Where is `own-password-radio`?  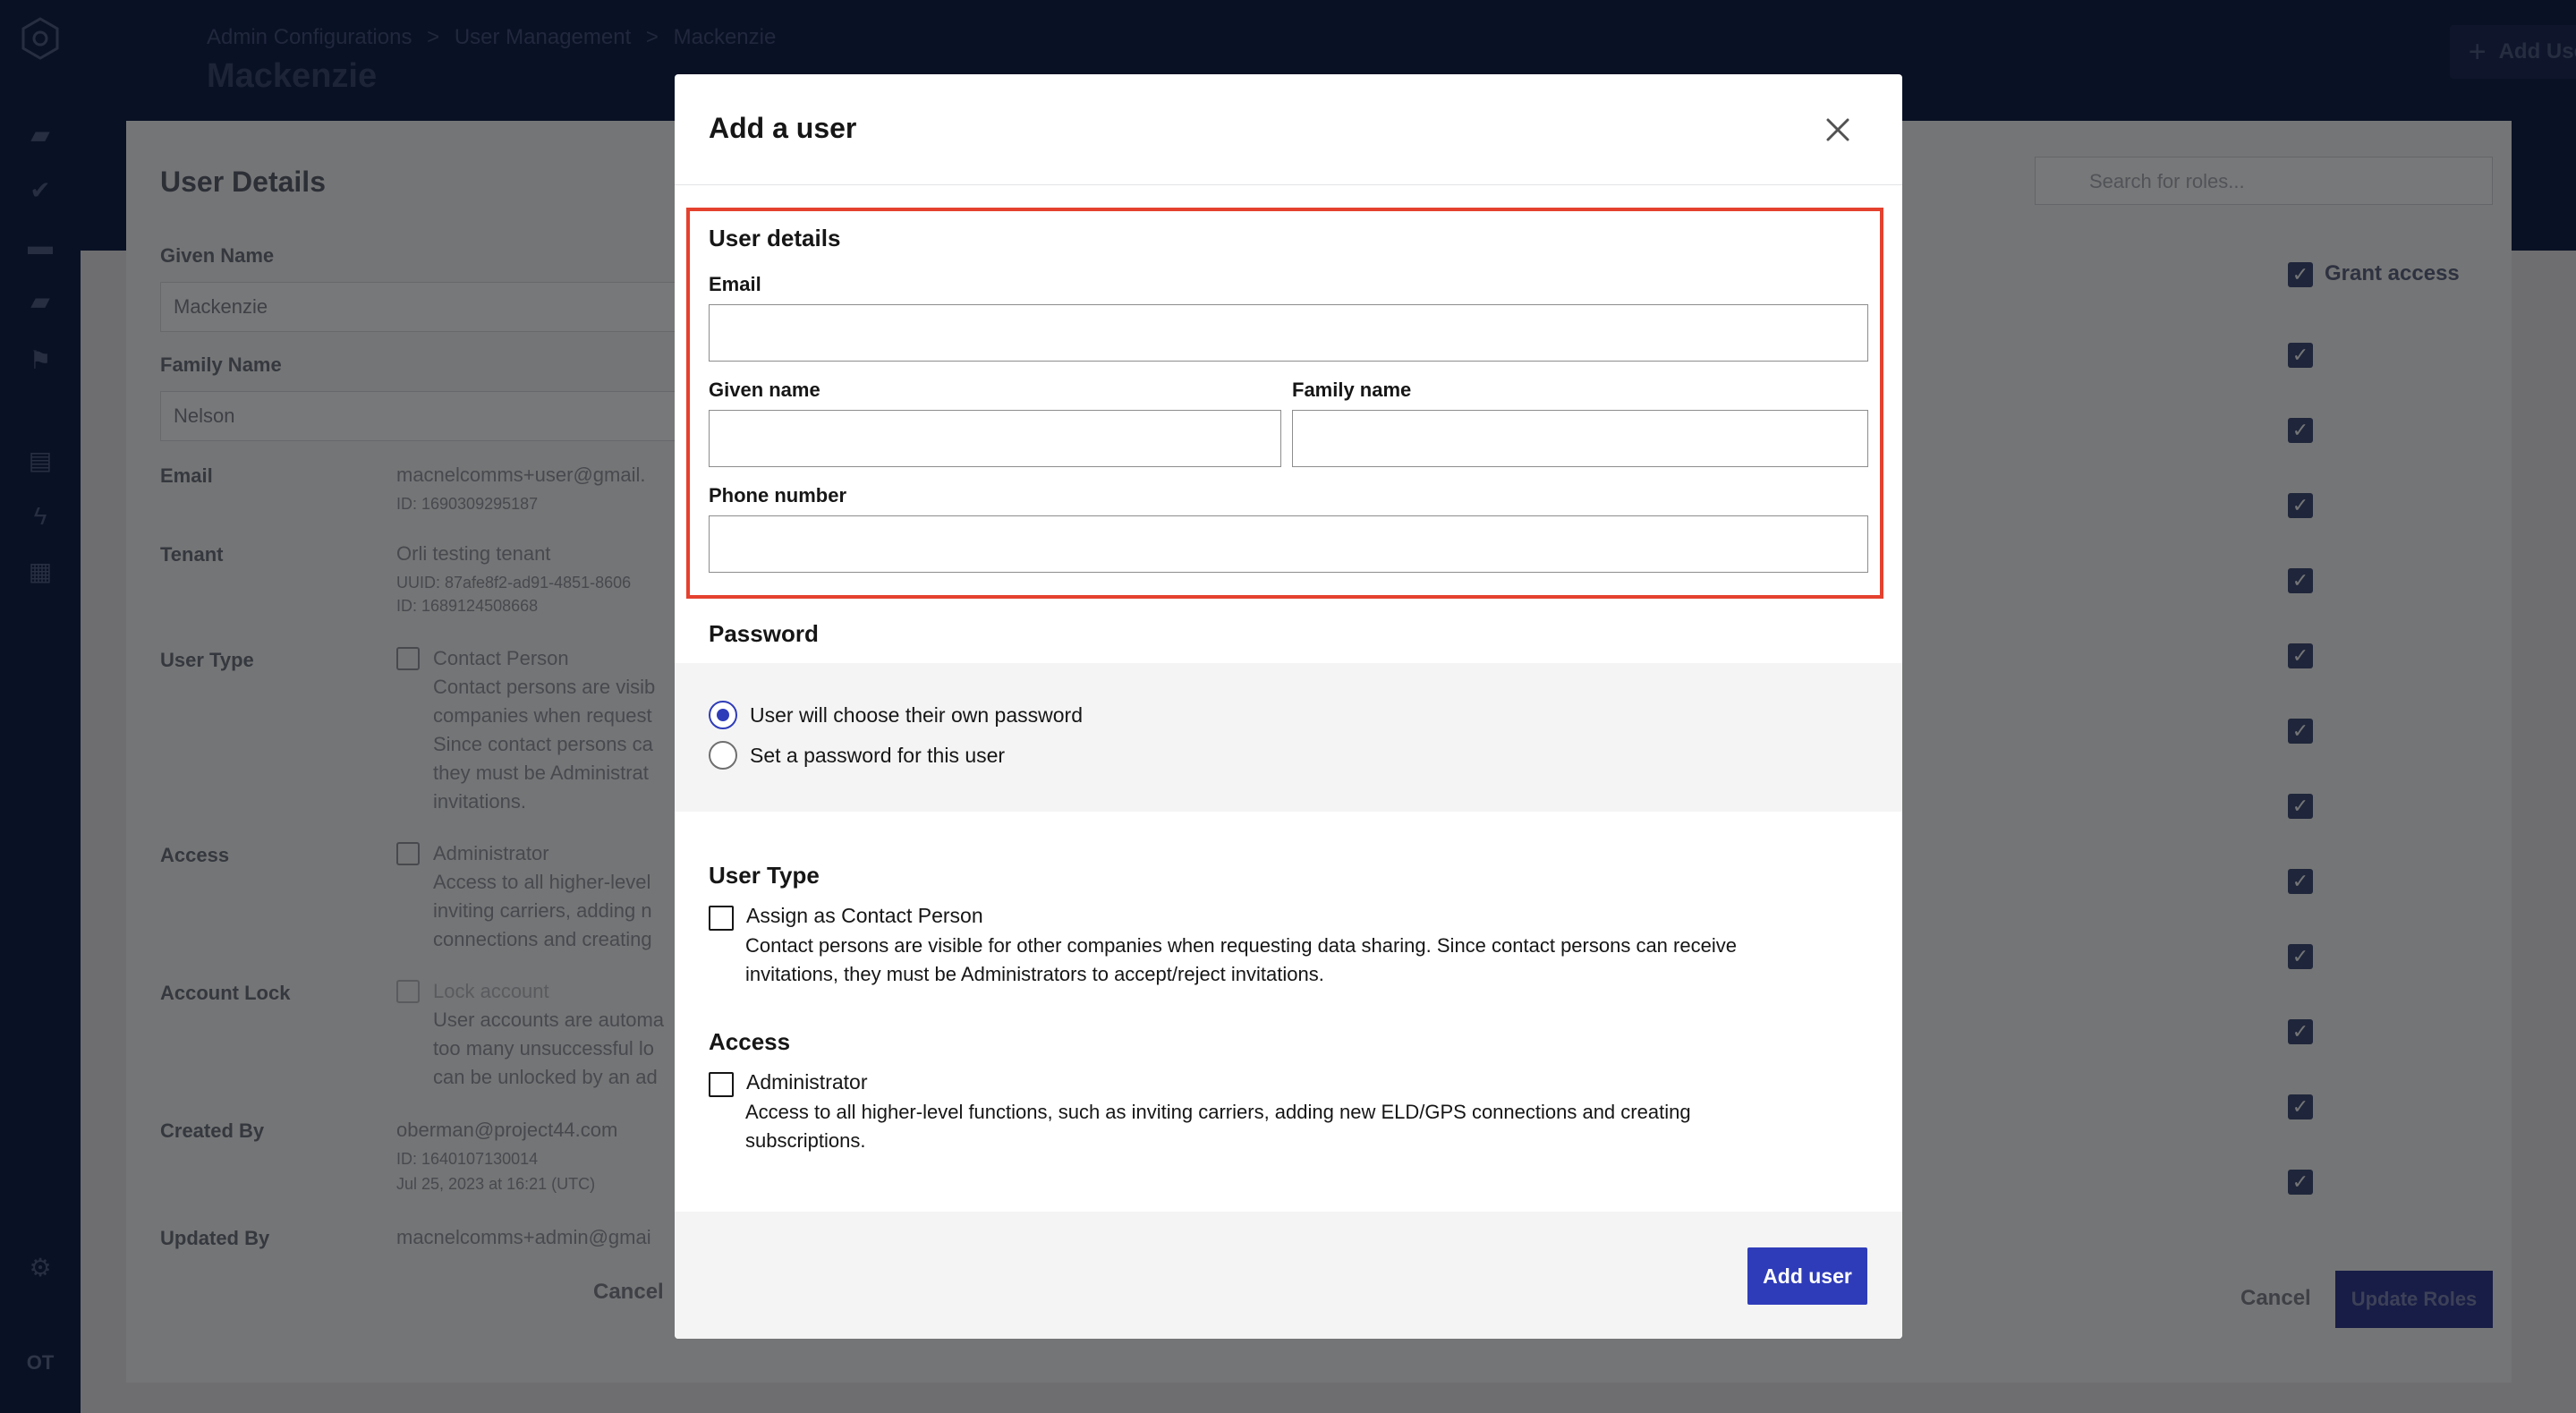
own-password-radio is located at coordinates (723, 715).